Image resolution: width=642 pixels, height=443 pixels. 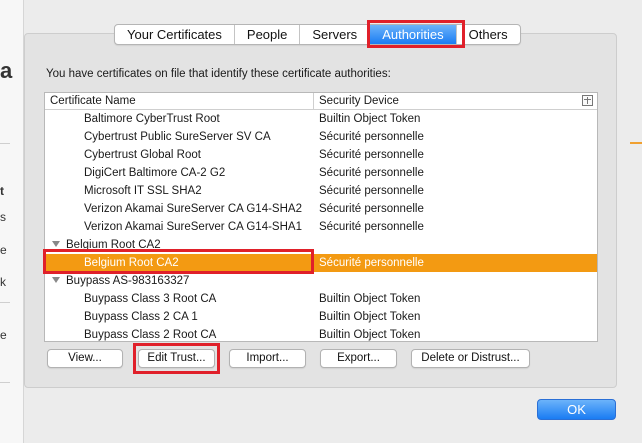 I want to click on cell-certificate-name: Cybertrust Public SureServer SV CA, so click(x=177, y=137).